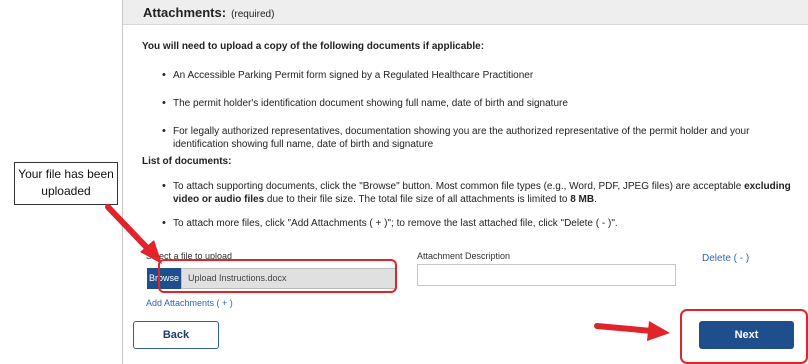 Image resolution: width=808 pixels, height=364 pixels. What do you see at coordinates (464, 256) in the screenshot?
I see `attachment-description-label: Attachment Description` at bounding box center [464, 256].